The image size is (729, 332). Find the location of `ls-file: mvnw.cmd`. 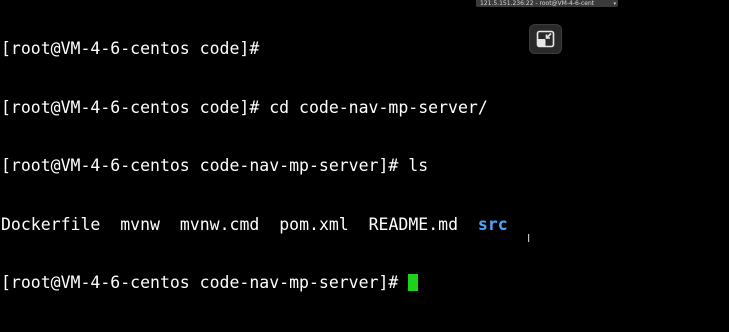

ls-file: mvnw.cmd is located at coordinates (219, 224).